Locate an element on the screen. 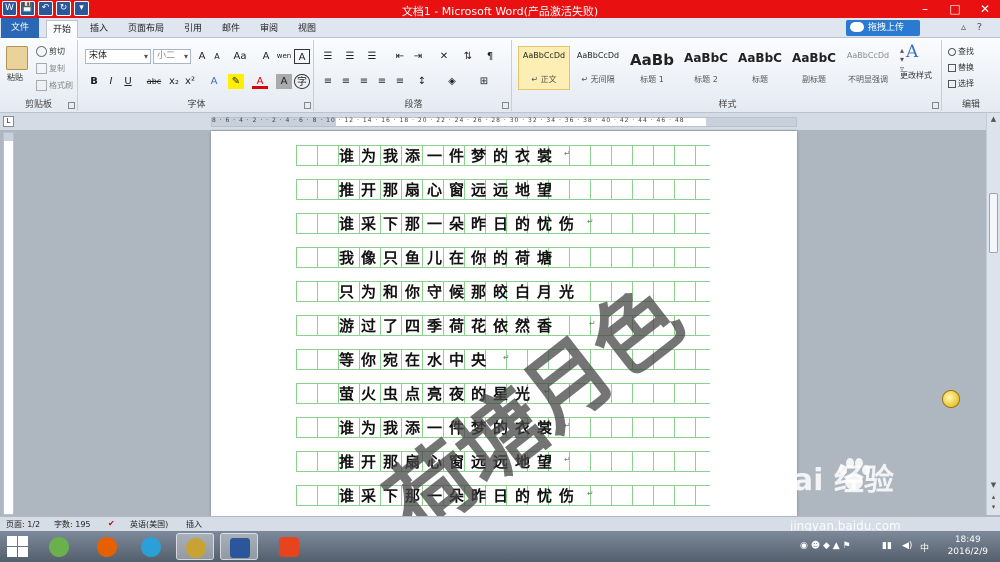 The height and width of the screenshot is (562, 1000). tab-home: 开始 is located at coordinates (62, 29).